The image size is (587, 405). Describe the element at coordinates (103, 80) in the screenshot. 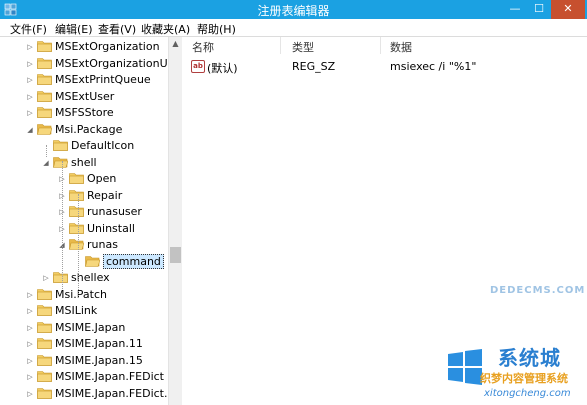

I see `tree-item: ▷ MSExtPrintQueue` at that location.